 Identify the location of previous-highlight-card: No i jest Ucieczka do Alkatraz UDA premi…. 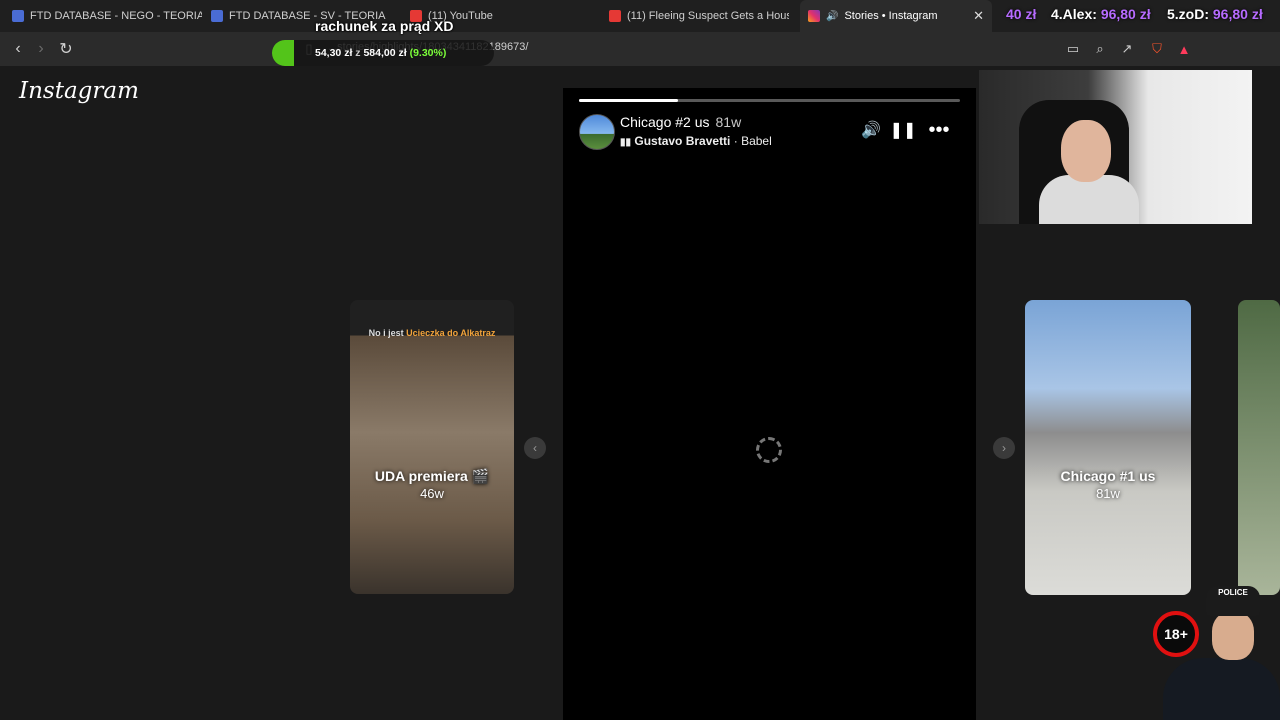
(432, 447).